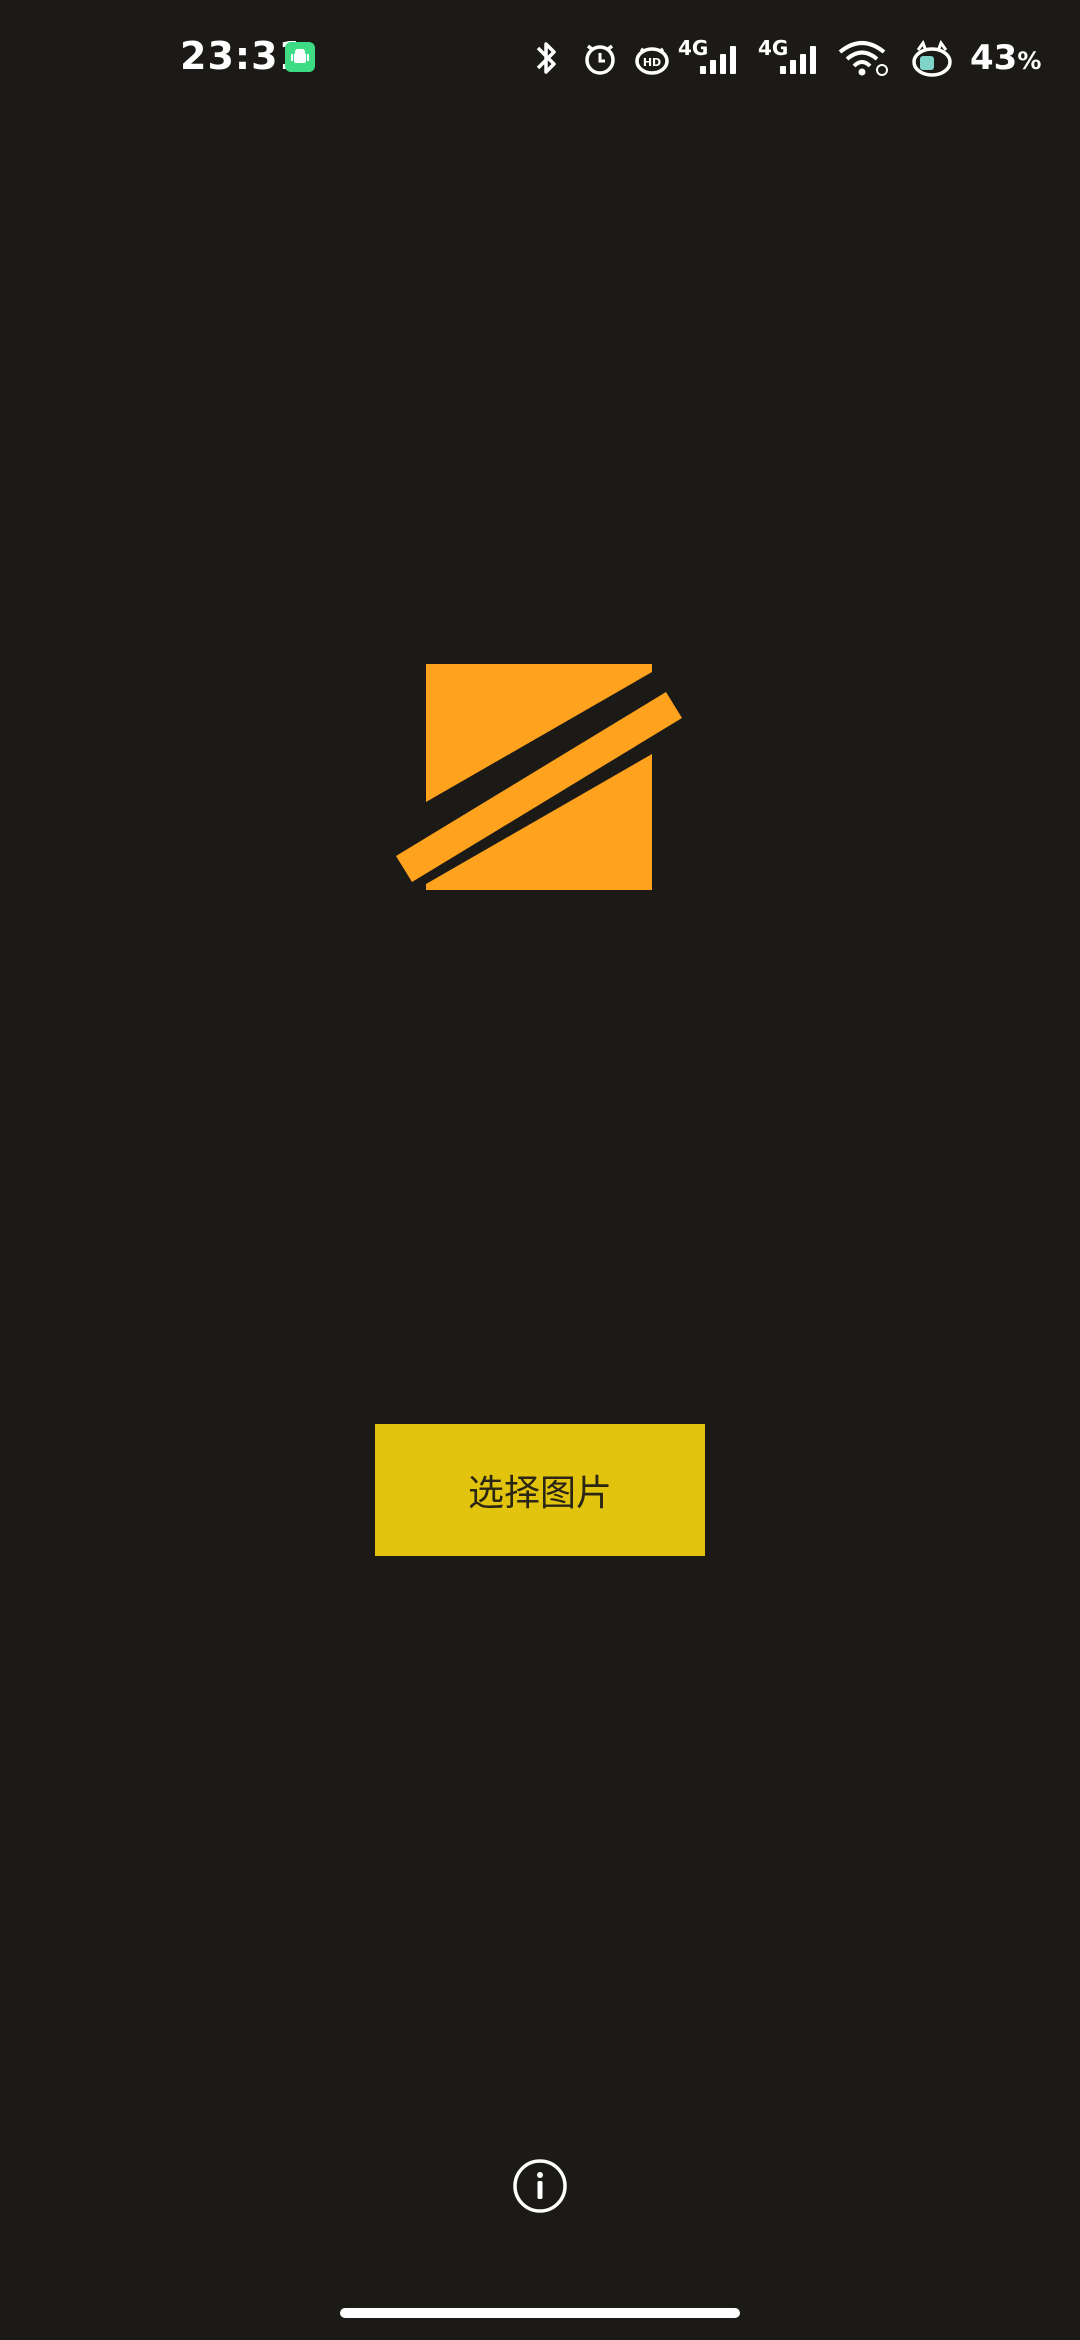  I want to click on hd-voice-icon: HD, so click(652, 58).